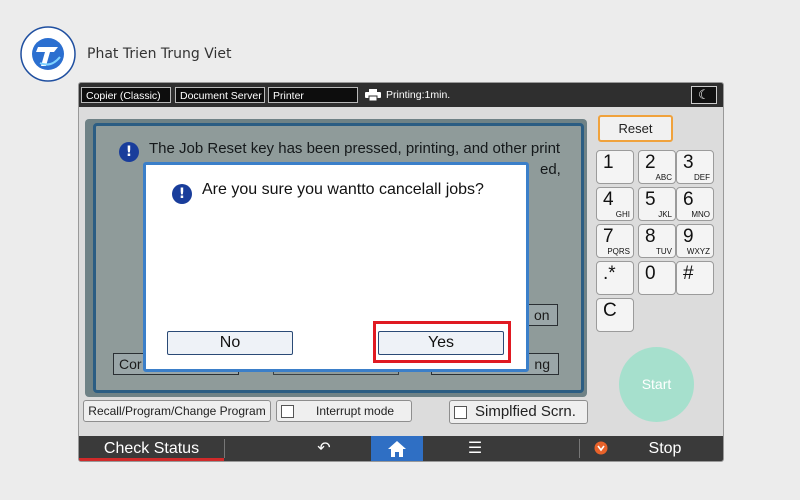 The width and height of the screenshot is (800, 500). I want to click on reset-button: Reset, so click(635, 128).